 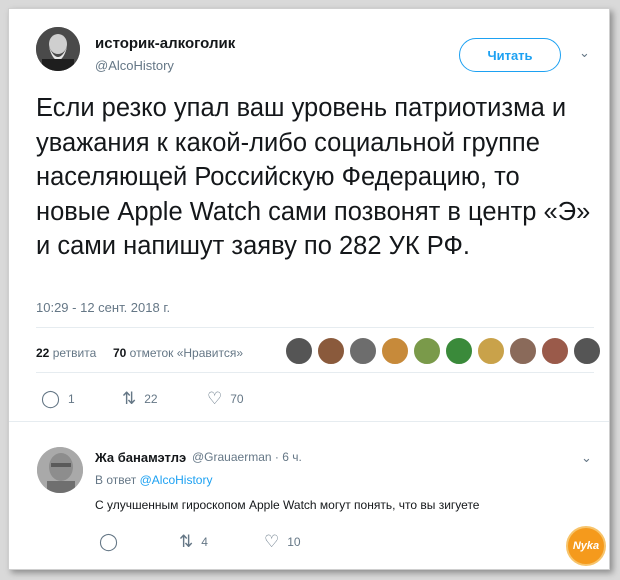 What do you see at coordinates (186, 353) in the screenshot?
I see `likes-label: отметок «Нравится»` at bounding box center [186, 353].